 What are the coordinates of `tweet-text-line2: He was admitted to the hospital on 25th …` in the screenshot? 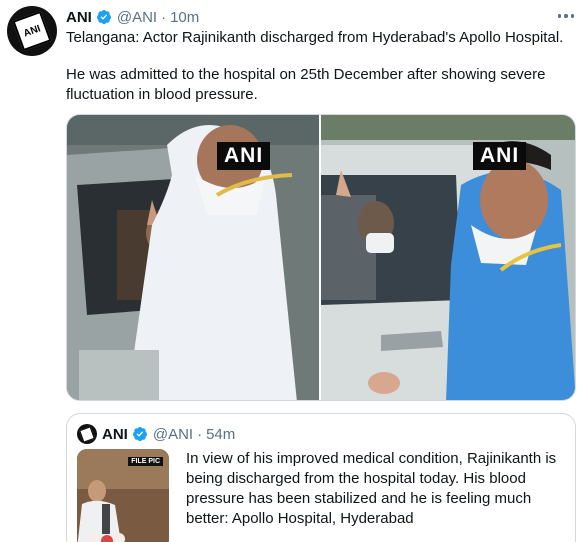 It's located at (306, 84).